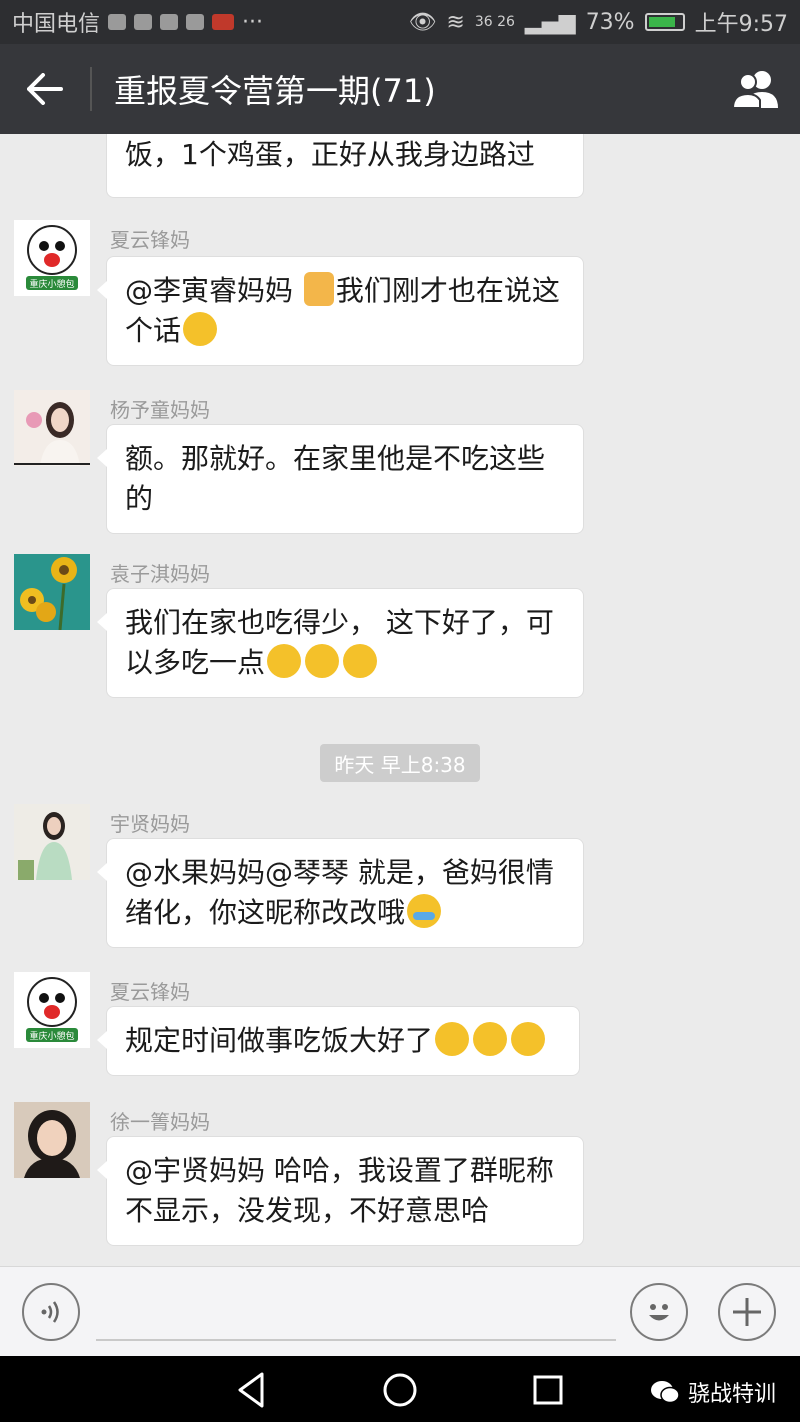 The width and height of the screenshot is (800, 1422). I want to click on network-label: 36 26, so click(494, 22).